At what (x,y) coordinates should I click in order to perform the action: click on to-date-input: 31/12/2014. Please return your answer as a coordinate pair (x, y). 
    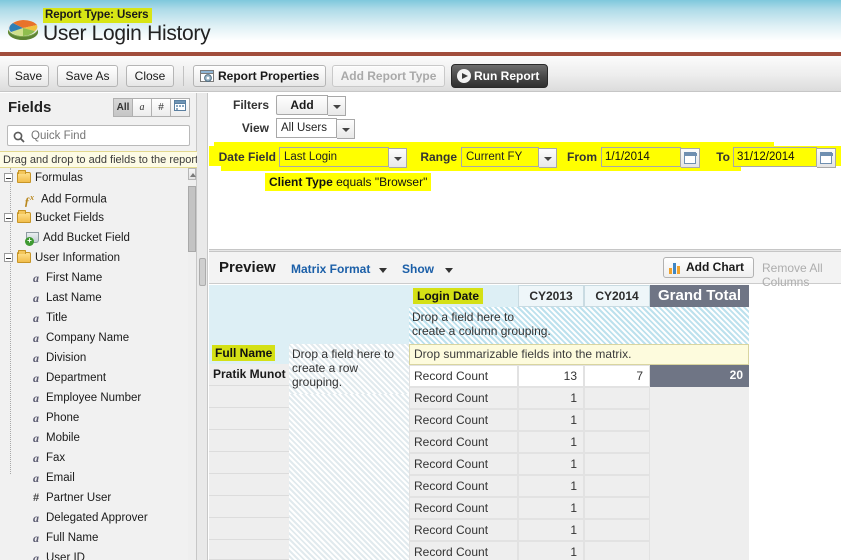
    Looking at the image, I should click on (775, 157).